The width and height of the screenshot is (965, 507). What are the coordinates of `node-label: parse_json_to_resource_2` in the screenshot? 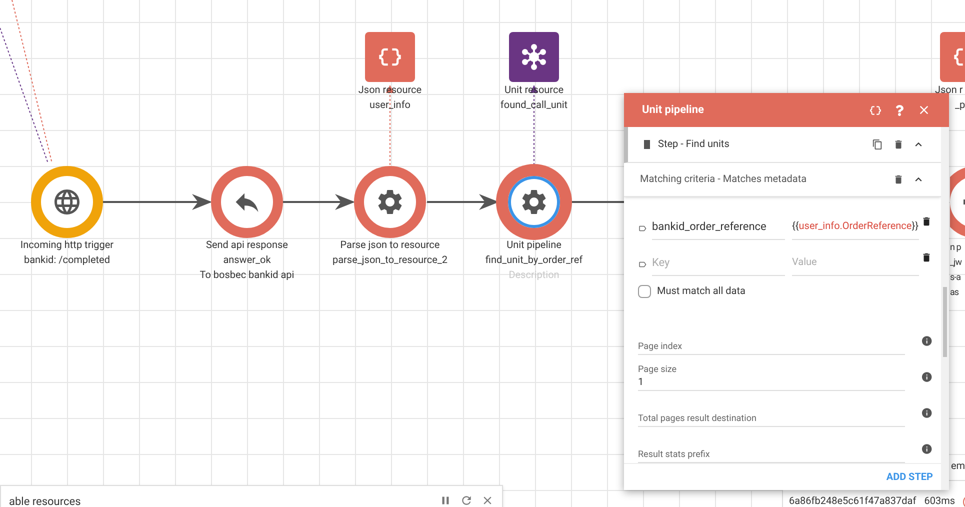 It's located at (390, 261).